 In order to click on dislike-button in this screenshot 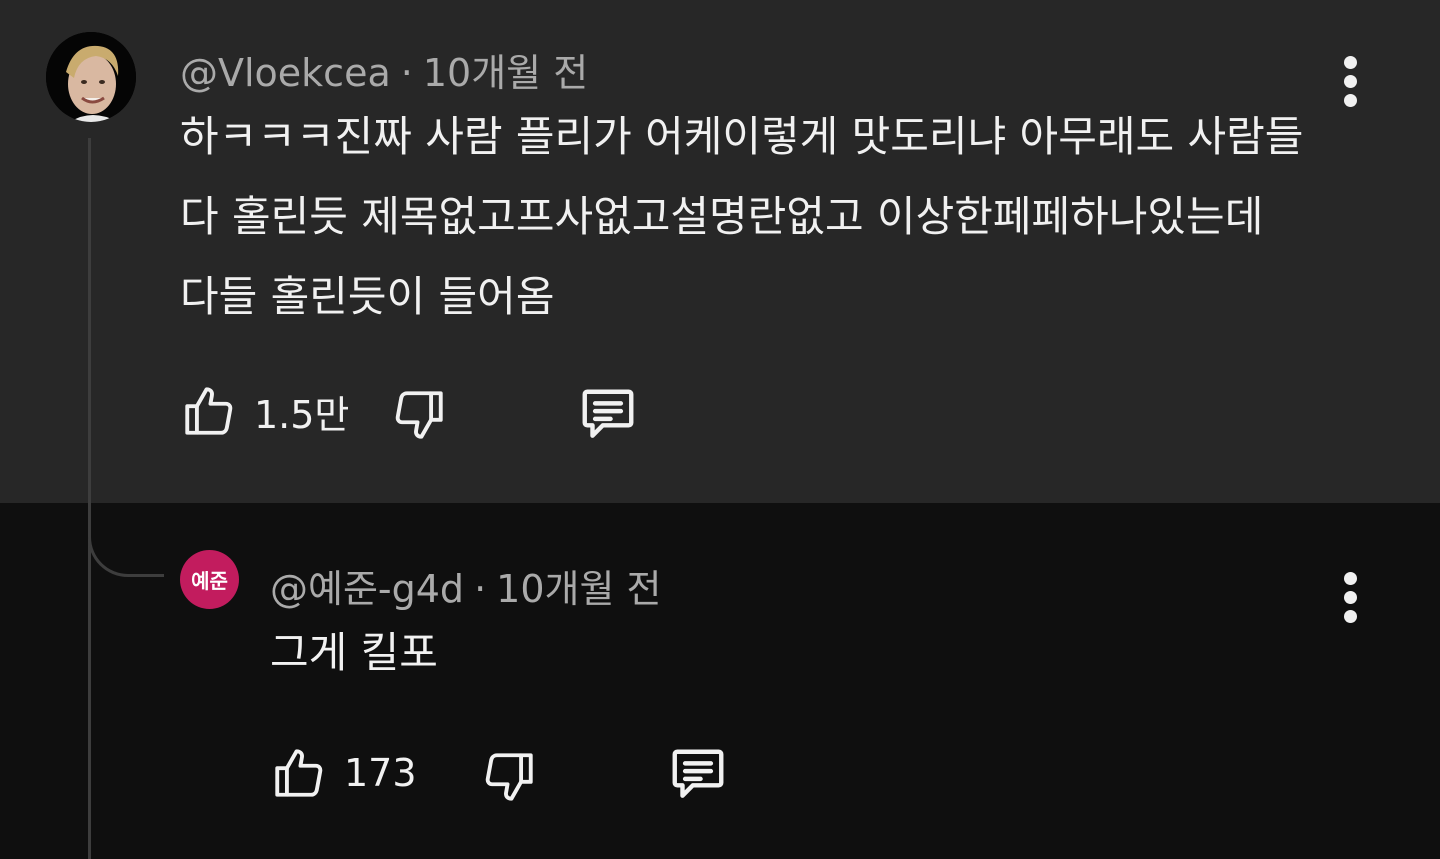, I will do `click(419, 415)`.